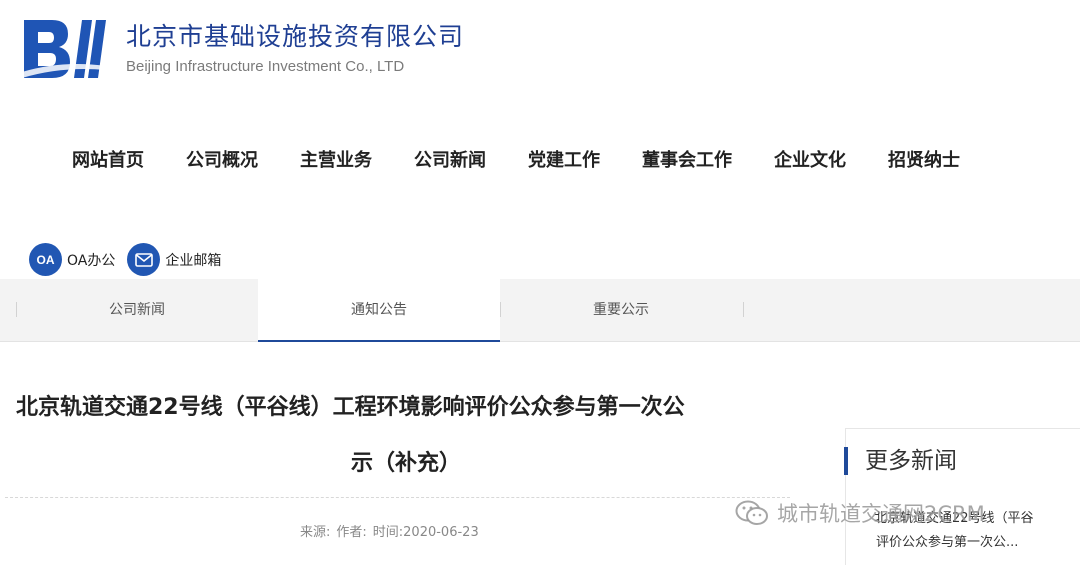 This screenshot has height=565, width=1080. I want to click on mail-icon, so click(144, 259).